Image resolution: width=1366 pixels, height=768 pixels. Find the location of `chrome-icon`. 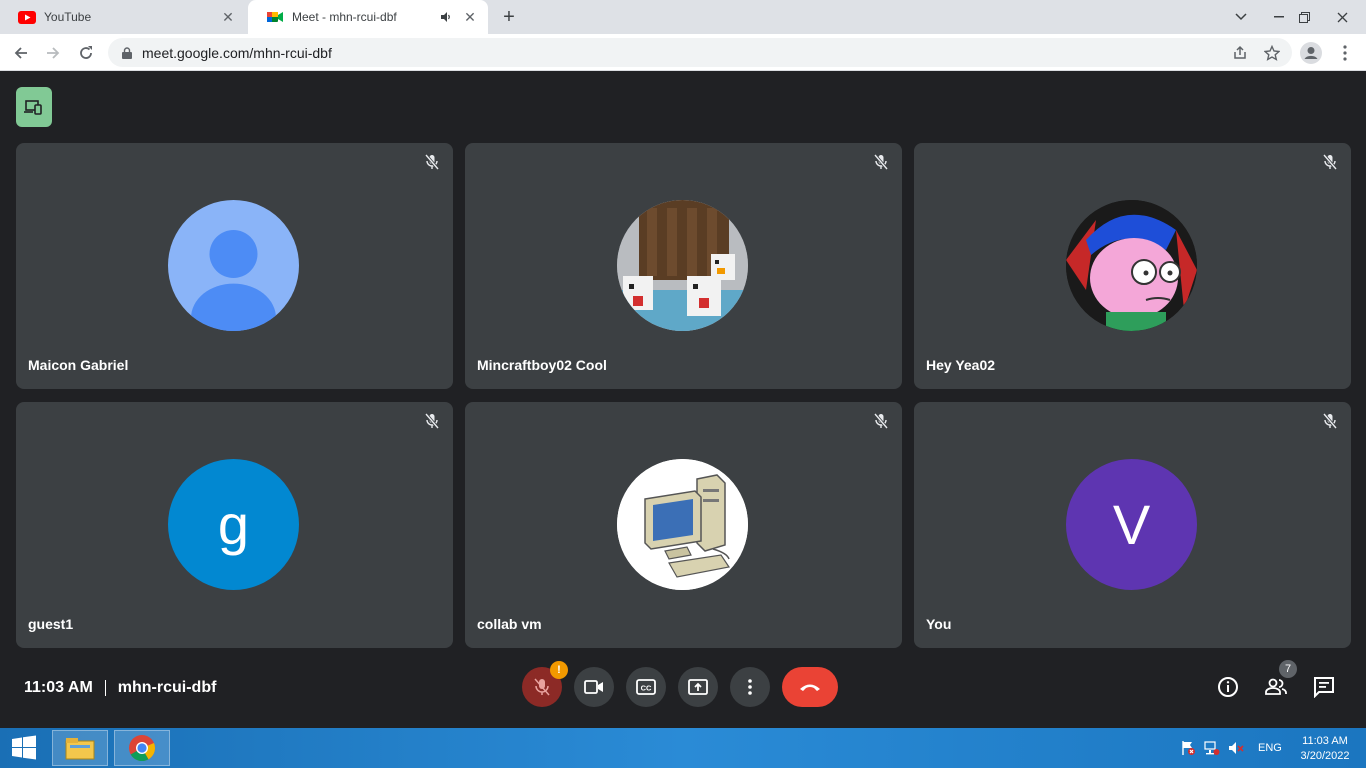

chrome-icon is located at coordinates (142, 748).